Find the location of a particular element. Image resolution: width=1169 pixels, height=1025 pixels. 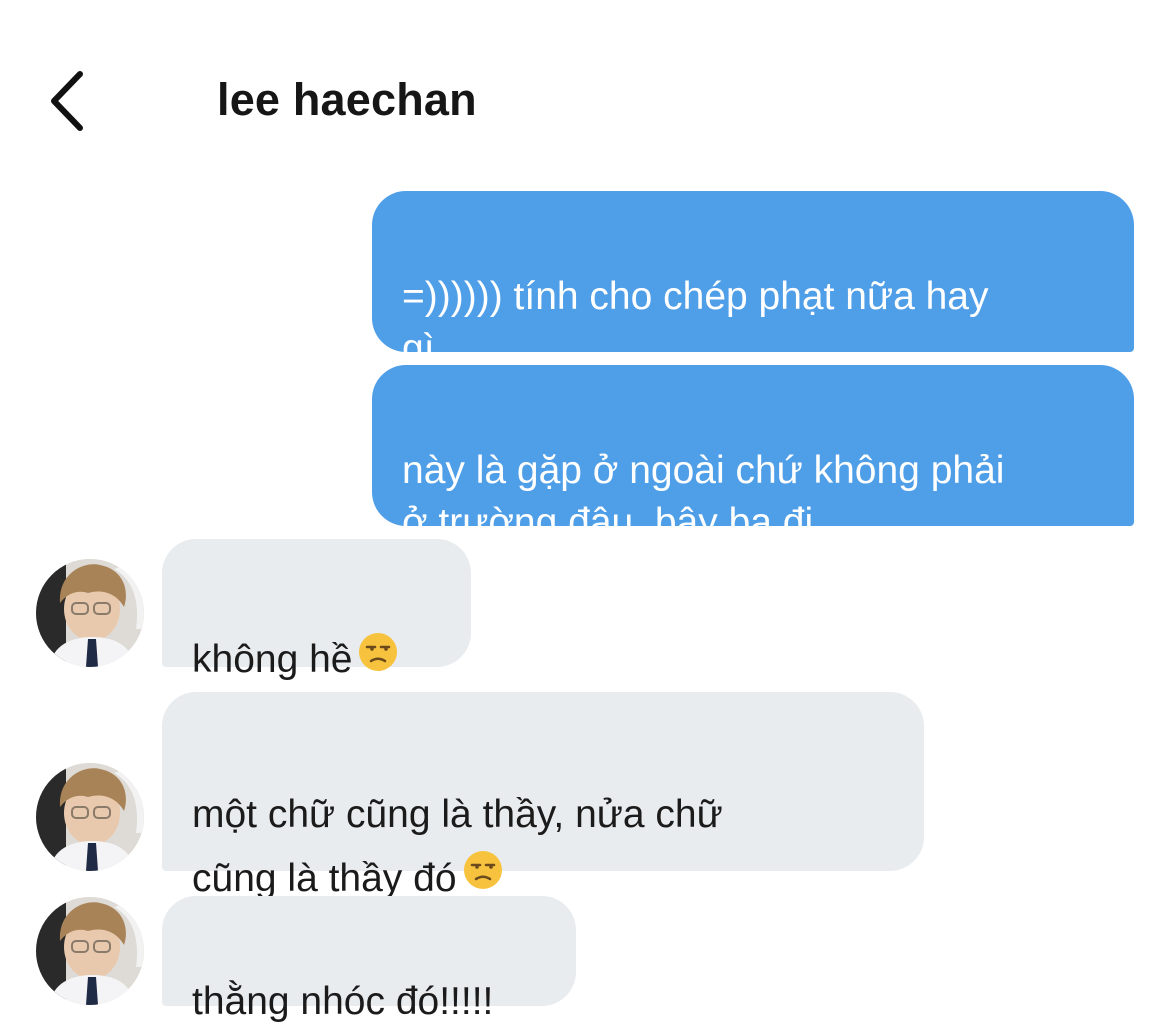

message-text: =)))))) tính cho chép phạt nữa hay gì is located at coordinates (695, 322).